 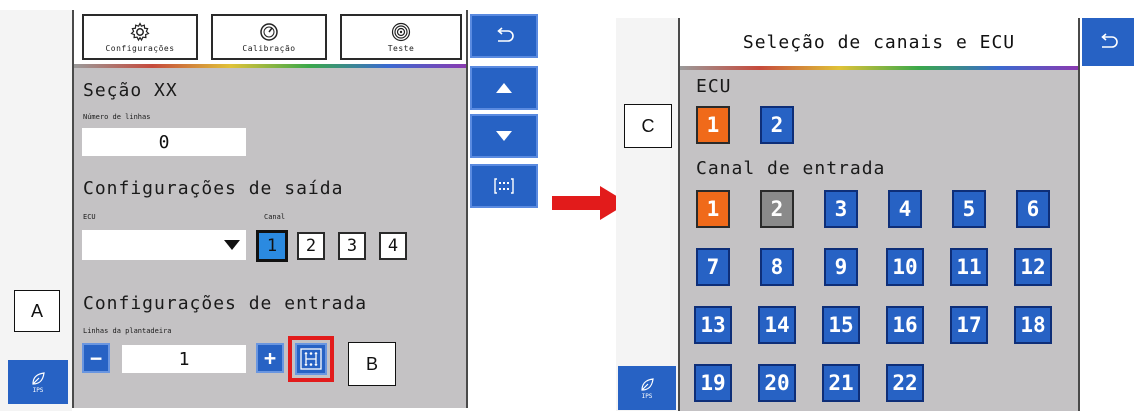 What do you see at coordinates (232, 245) in the screenshot?
I see `dropdown-caret-icon` at bounding box center [232, 245].